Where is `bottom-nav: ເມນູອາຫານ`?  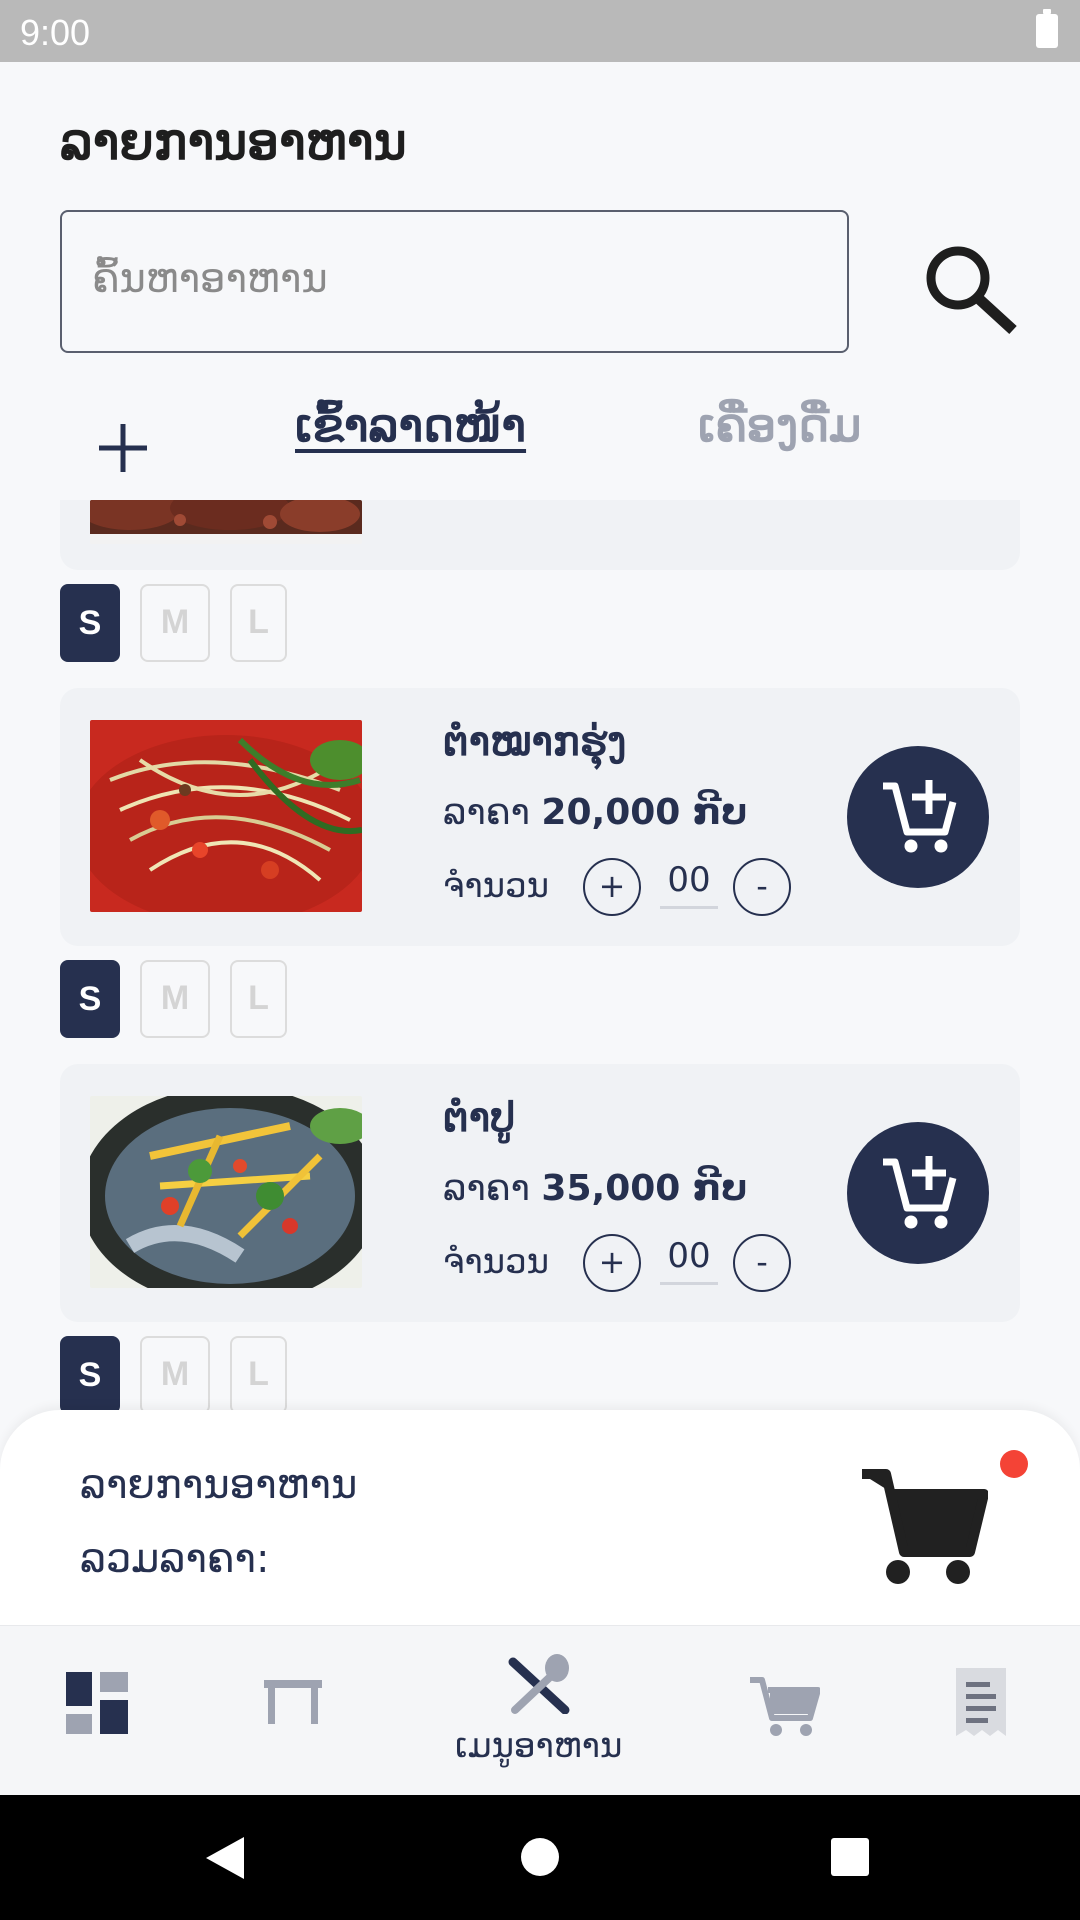
bottom-nav: ເມນູອາຫານ is located at coordinates (540, 1710).